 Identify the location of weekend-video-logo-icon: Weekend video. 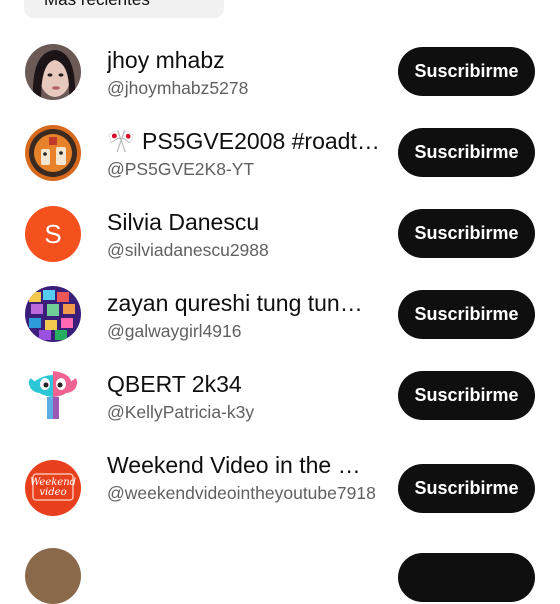
(53, 488).